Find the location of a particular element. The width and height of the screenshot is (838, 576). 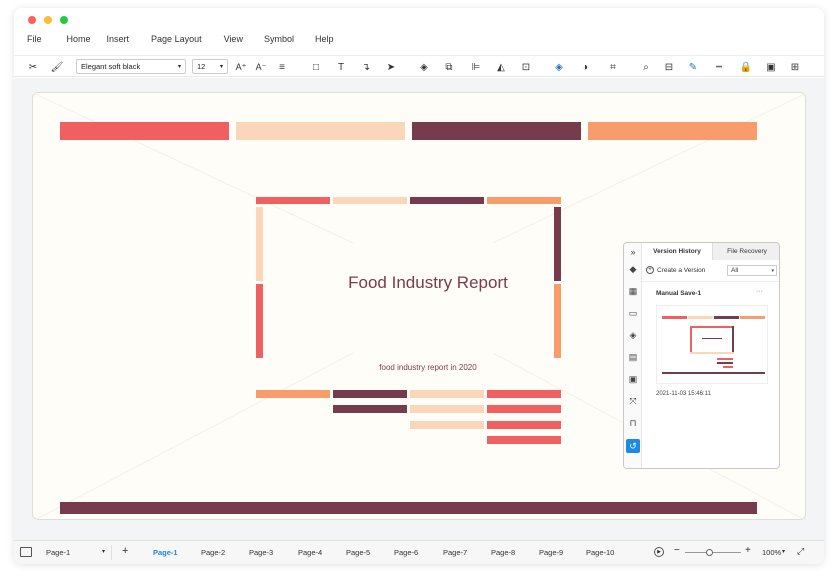

close-window-button is located at coordinates (32, 20).